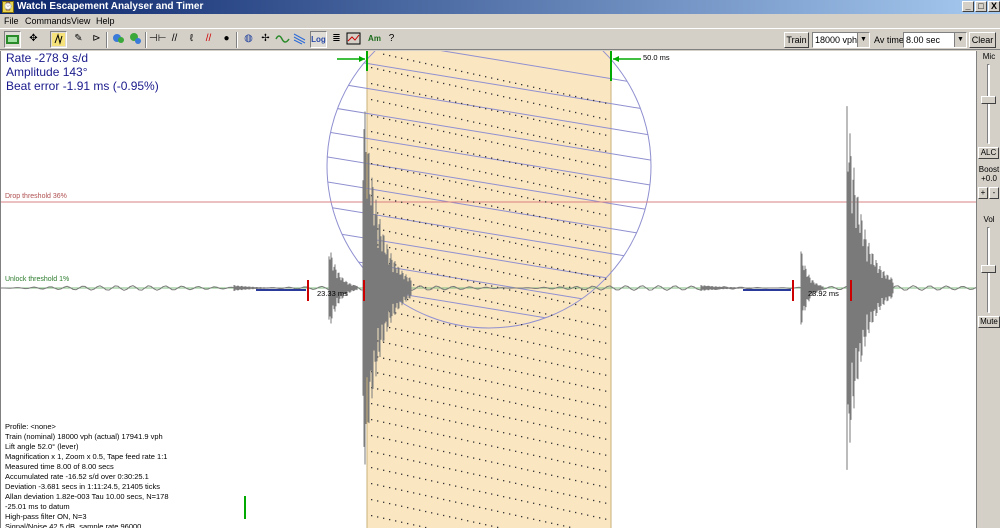 This screenshot has height=528, width=1000. What do you see at coordinates (982, 40) in the screenshot?
I see `clear-button: Clear` at bounding box center [982, 40].